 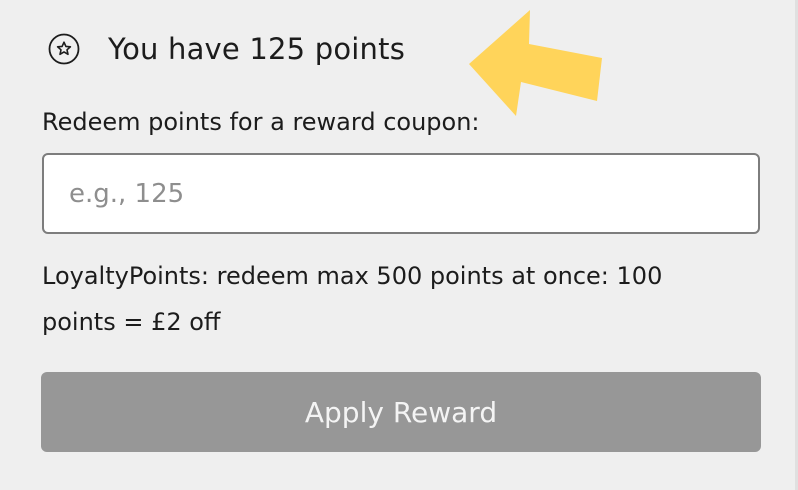 I want to click on arrow-pointer-icon, so click(x=535, y=63).